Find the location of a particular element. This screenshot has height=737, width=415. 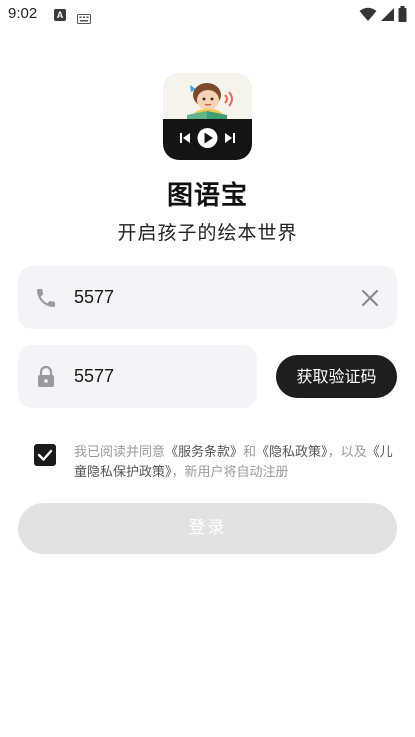

wifi-icon is located at coordinates (368, 14).